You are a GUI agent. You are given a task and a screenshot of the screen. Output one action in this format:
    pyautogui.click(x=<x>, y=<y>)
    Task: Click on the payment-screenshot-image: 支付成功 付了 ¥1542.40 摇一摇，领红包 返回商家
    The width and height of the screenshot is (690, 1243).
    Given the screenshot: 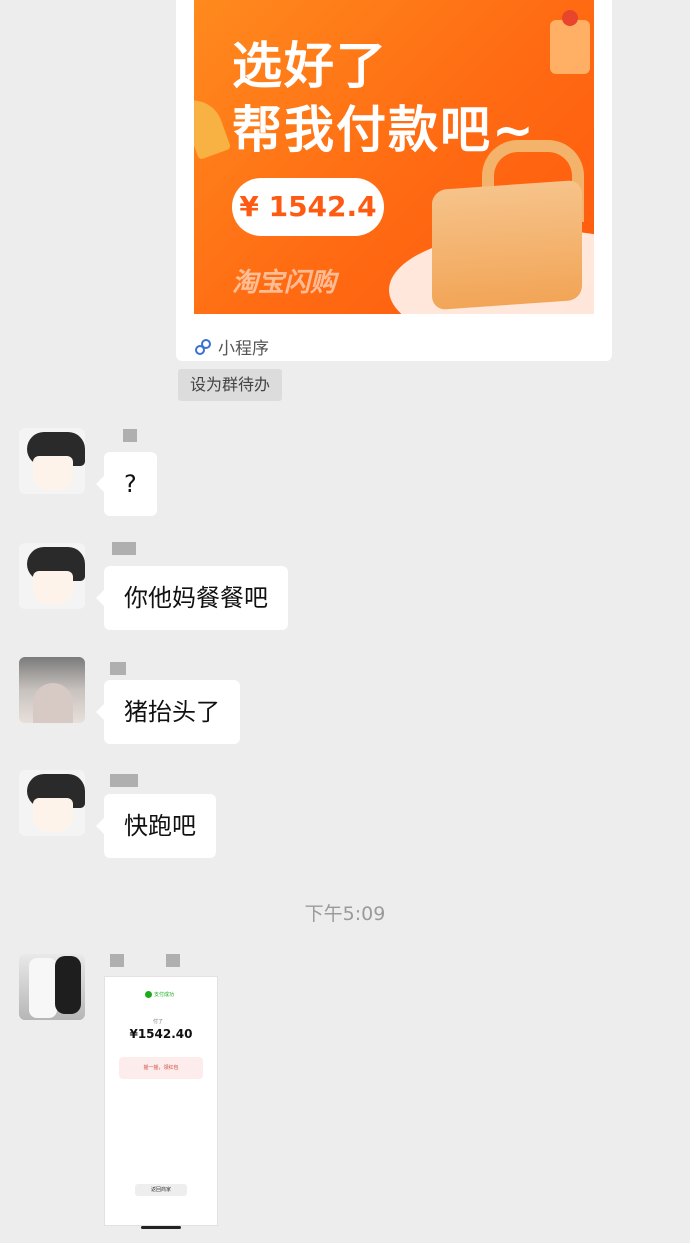 What is the action you would take?
    pyautogui.click(x=161, y=1102)
    